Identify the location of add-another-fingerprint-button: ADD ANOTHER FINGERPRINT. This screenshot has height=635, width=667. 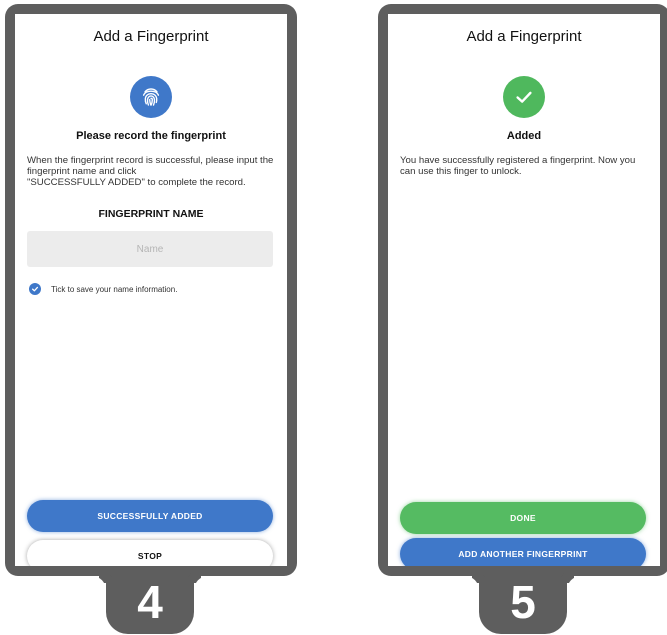
(523, 552).